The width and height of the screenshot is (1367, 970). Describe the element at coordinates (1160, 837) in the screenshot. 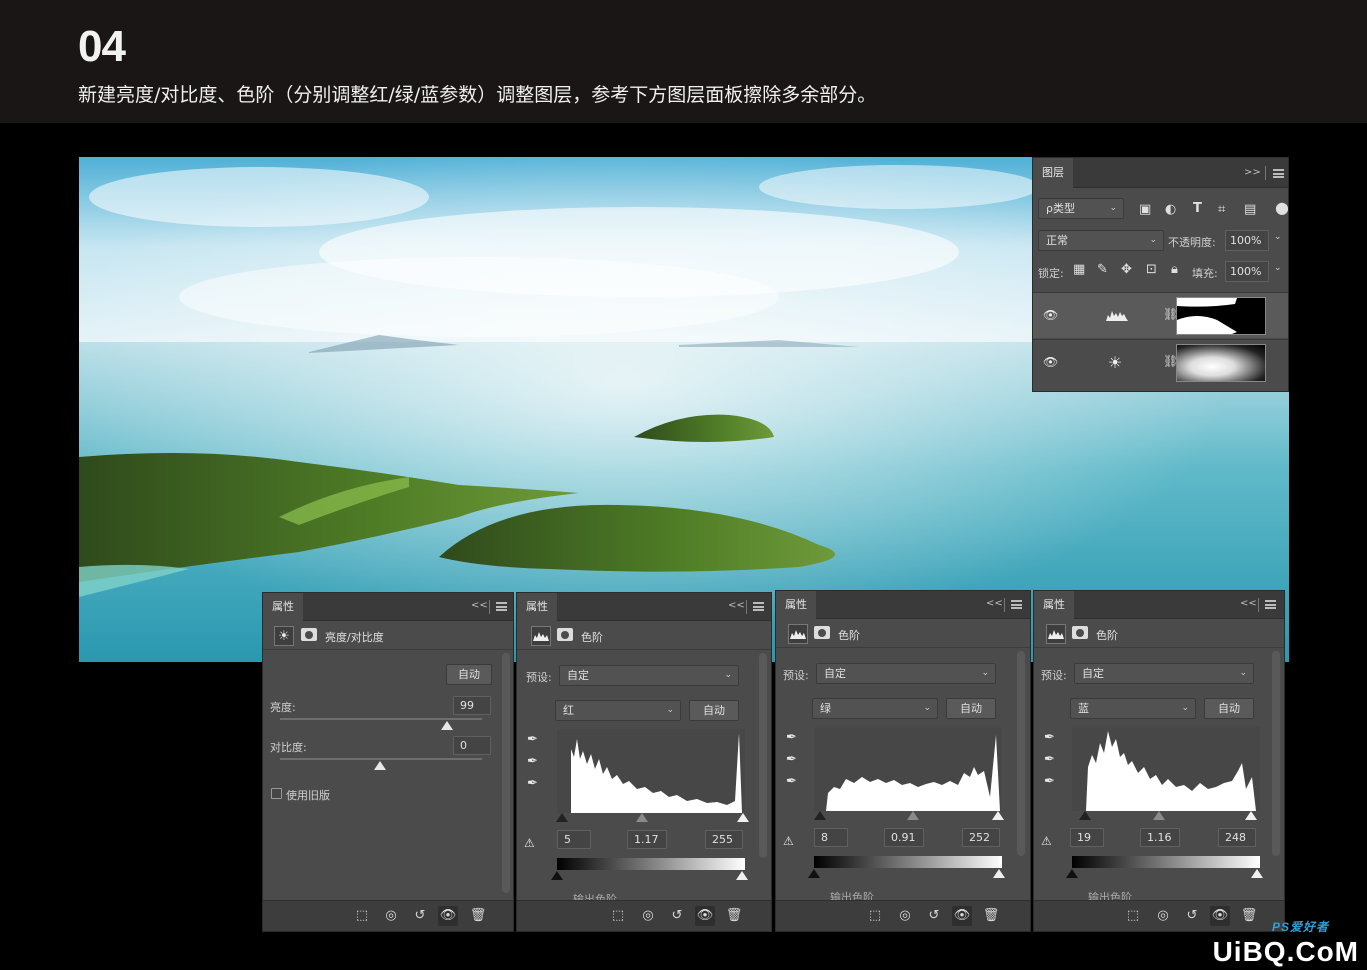

I see `input-gamma-field: 1.16` at that location.